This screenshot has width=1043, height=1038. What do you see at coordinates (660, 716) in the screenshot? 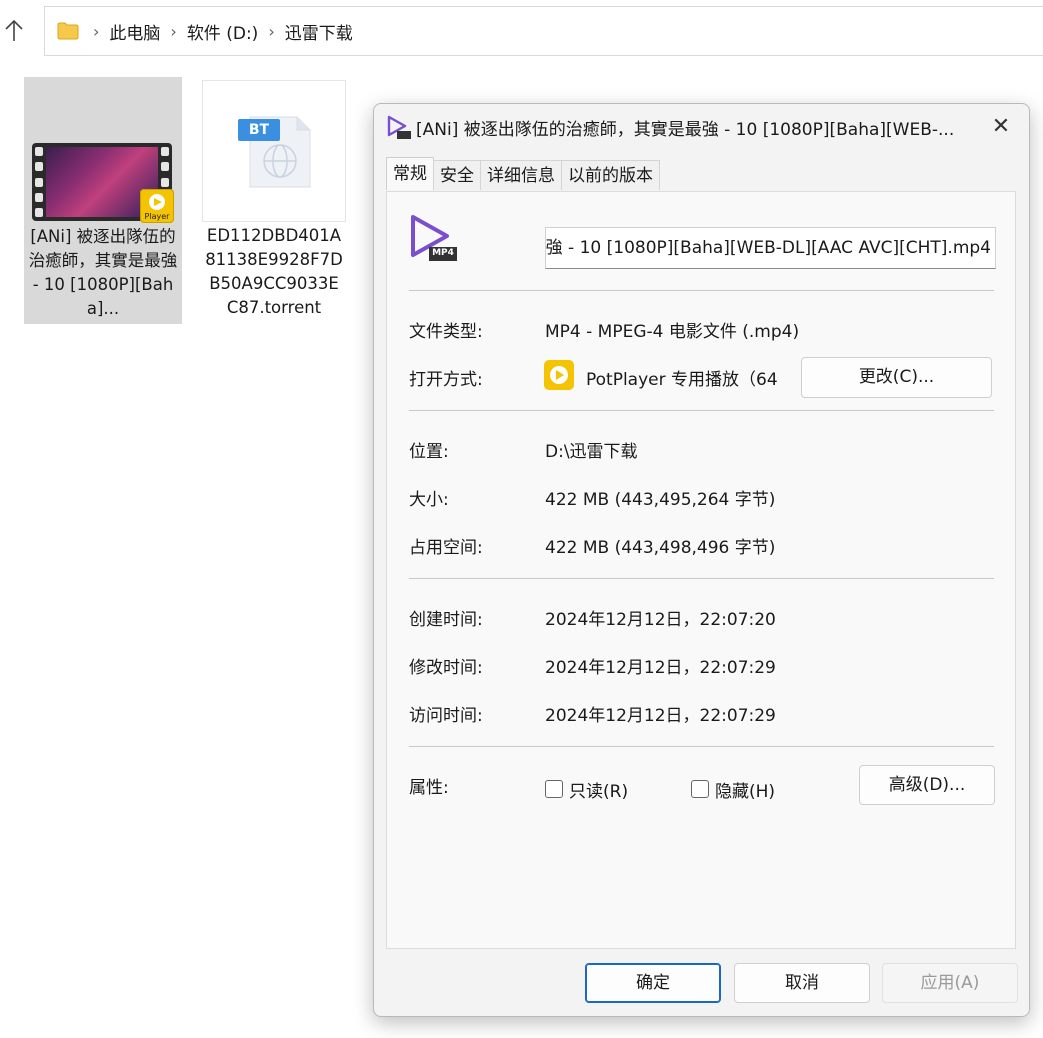
I see `accessed-value: 2024年12月12日，22:07:29` at bounding box center [660, 716].